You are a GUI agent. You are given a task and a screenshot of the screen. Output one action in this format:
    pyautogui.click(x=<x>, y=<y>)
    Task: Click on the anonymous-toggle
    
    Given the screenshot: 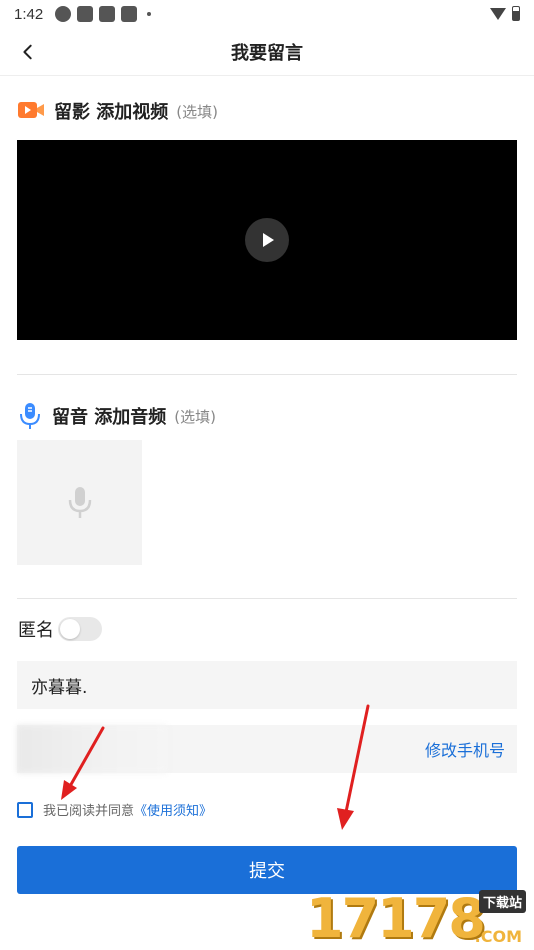 What is the action you would take?
    pyautogui.click(x=80, y=629)
    